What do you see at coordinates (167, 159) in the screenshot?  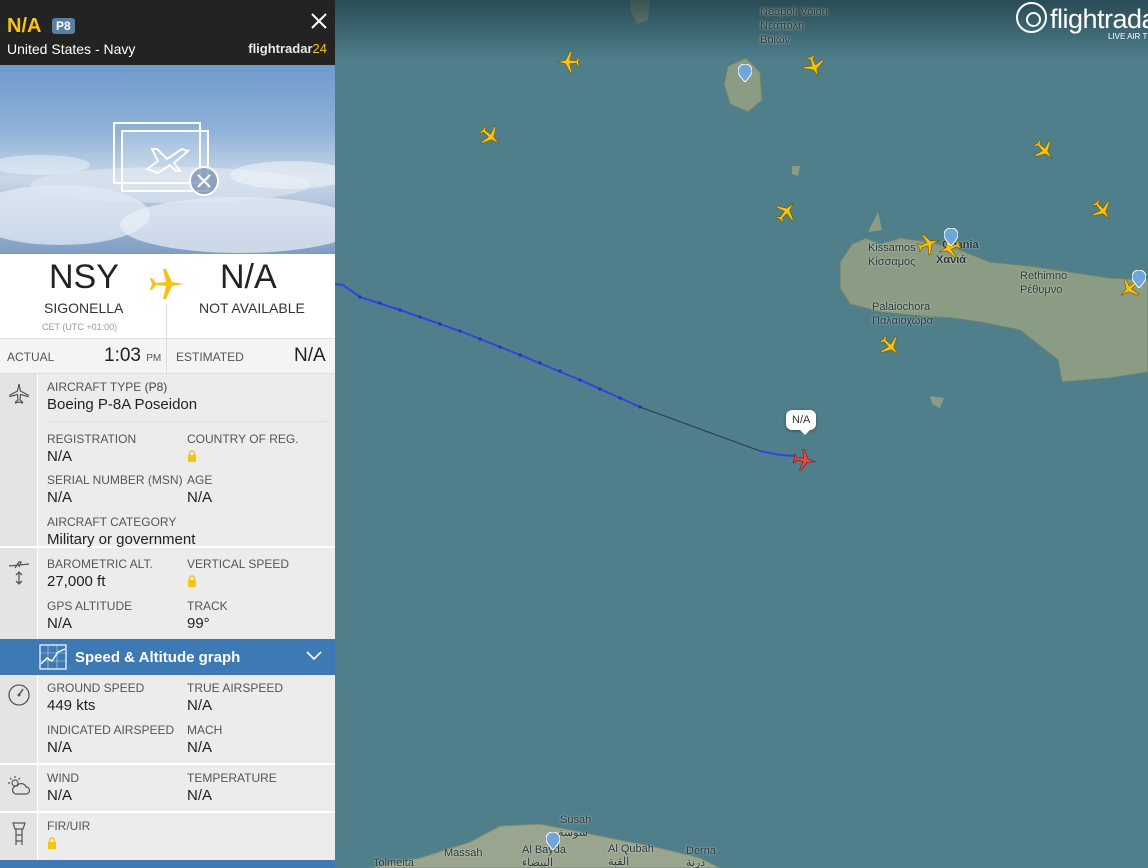 I see `aircraft-photo` at bounding box center [167, 159].